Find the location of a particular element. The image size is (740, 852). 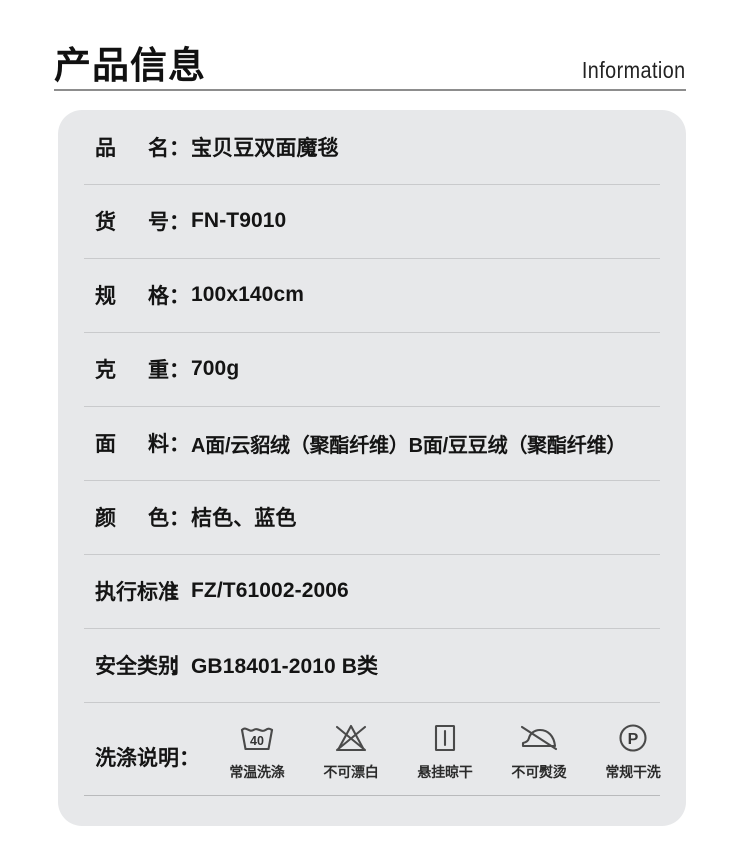

spec-row: 规格 ： 100x140cm is located at coordinates (372, 295).